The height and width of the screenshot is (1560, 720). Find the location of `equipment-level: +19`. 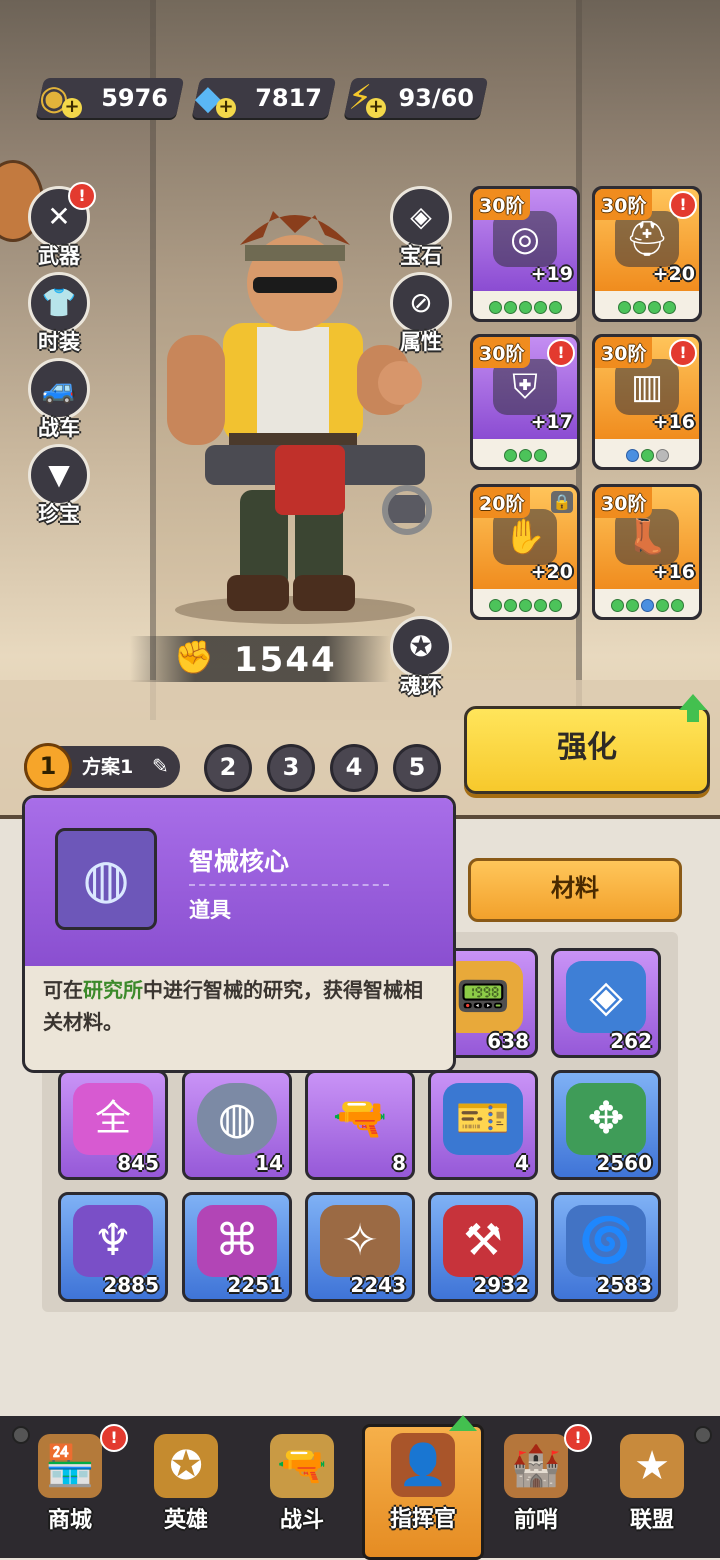

equipment-level: +19 is located at coordinates (551, 274).